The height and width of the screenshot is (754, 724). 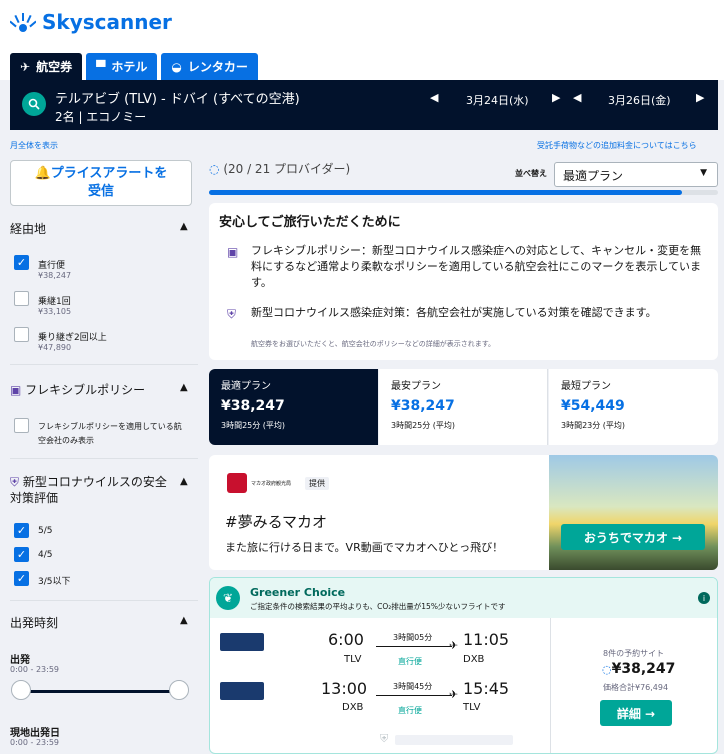 What do you see at coordinates (101, 117) in the screenshot?
I see `passengers-class: 2名 | エコノミー` at bounding box center [101, 117].